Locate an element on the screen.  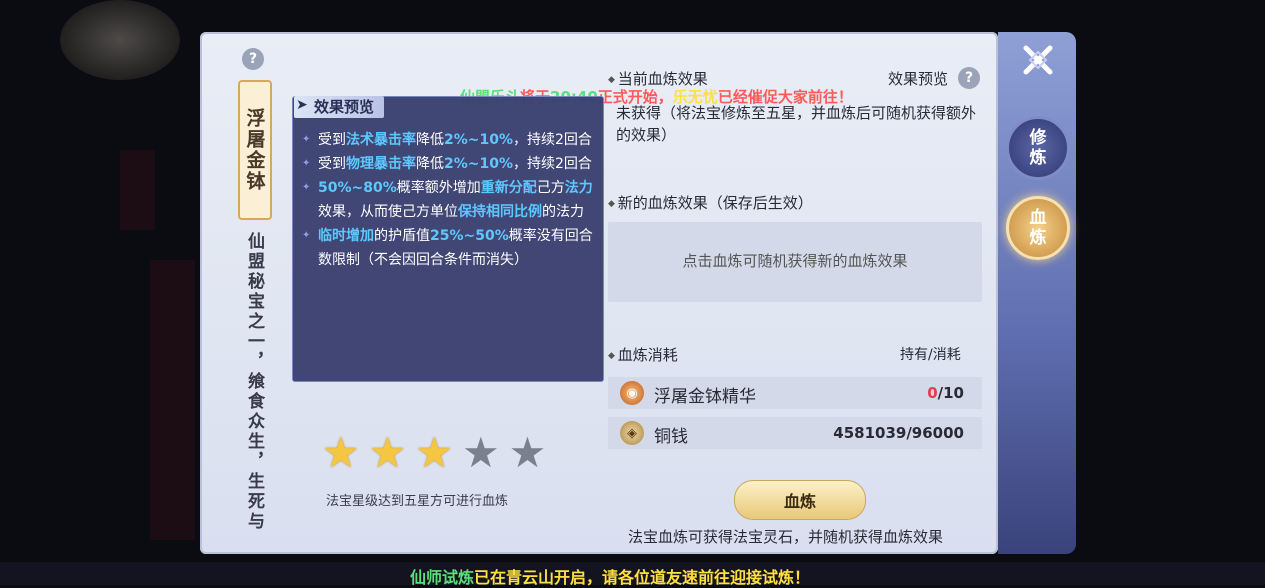
tab-blood-refine: 血炼 is located at coordinates (1038, 228).